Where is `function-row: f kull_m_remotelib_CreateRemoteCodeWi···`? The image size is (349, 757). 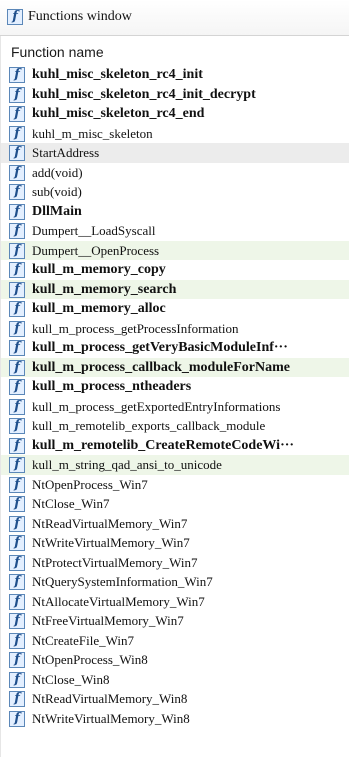
function-row: f kull_m_remotelib_CreateRemoteCodeWi··· is located at coordinates (175, 446).